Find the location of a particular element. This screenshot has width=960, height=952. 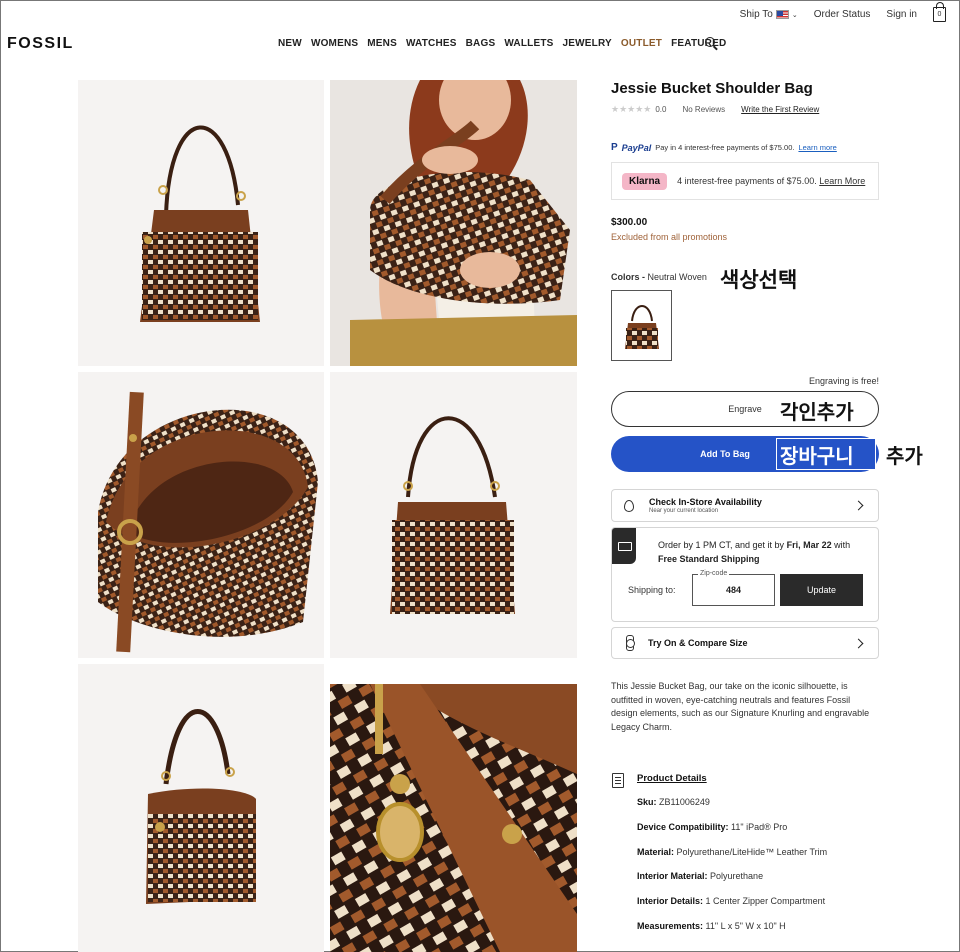

shopping-bag-icon: 0 is located at coordinates (939, 12).